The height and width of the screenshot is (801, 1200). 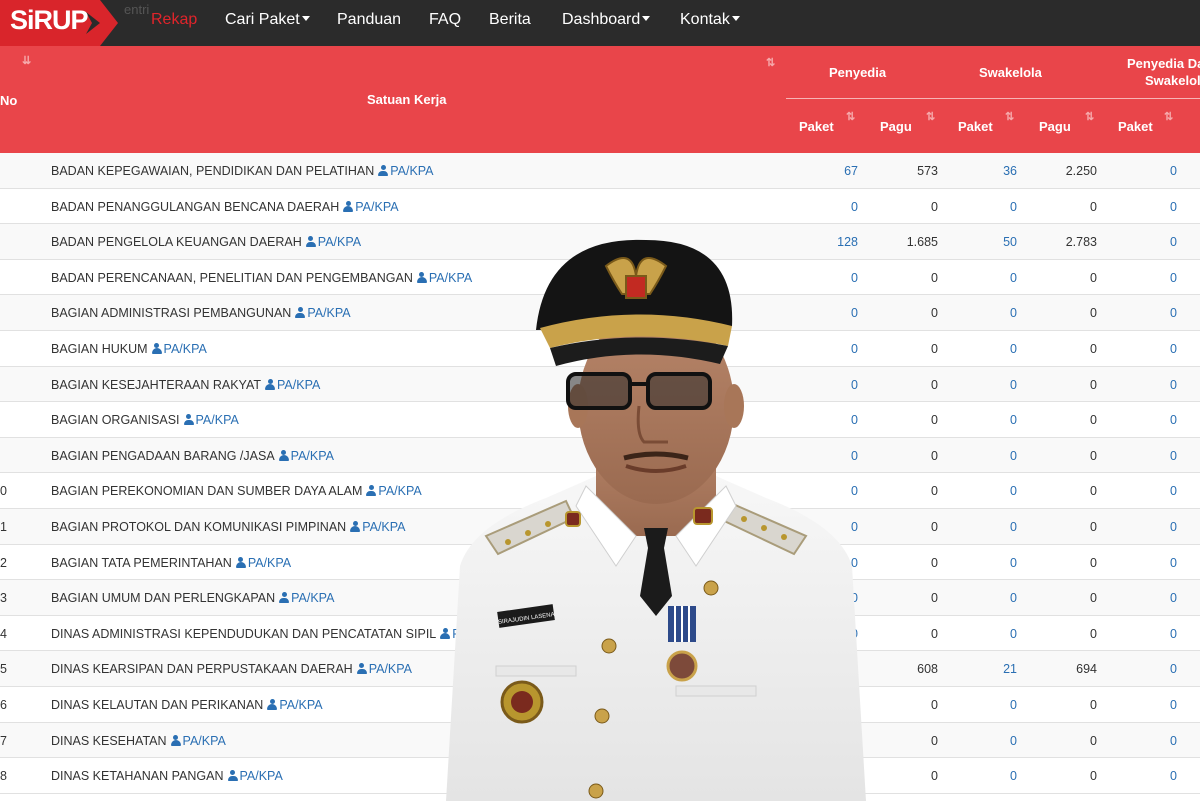 What do you see at coordinates (174, 20) in the screenshot?
I see `nav-rekap: Rekap` at bounding box center [174, 20].